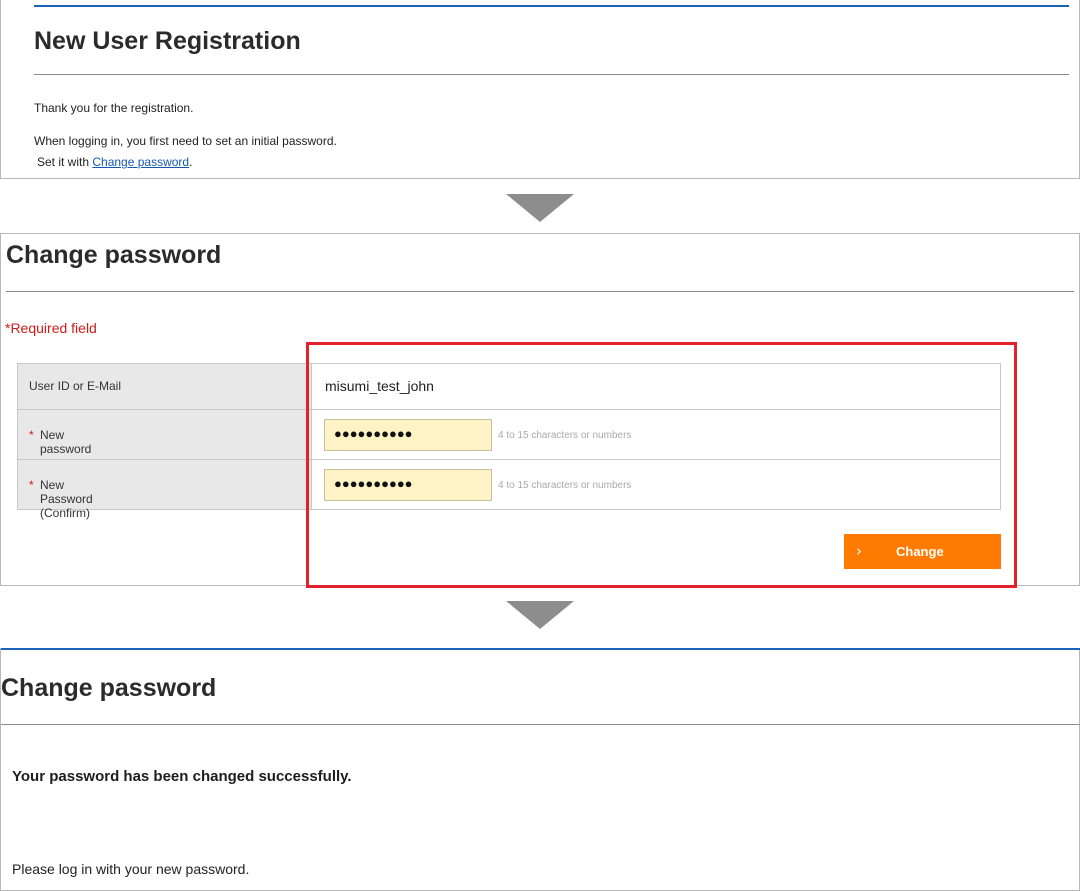 Image resolution: width=1080 pixels, height=891 pixels. I want to click on required-field-note: *Required field, so click(51, 328).